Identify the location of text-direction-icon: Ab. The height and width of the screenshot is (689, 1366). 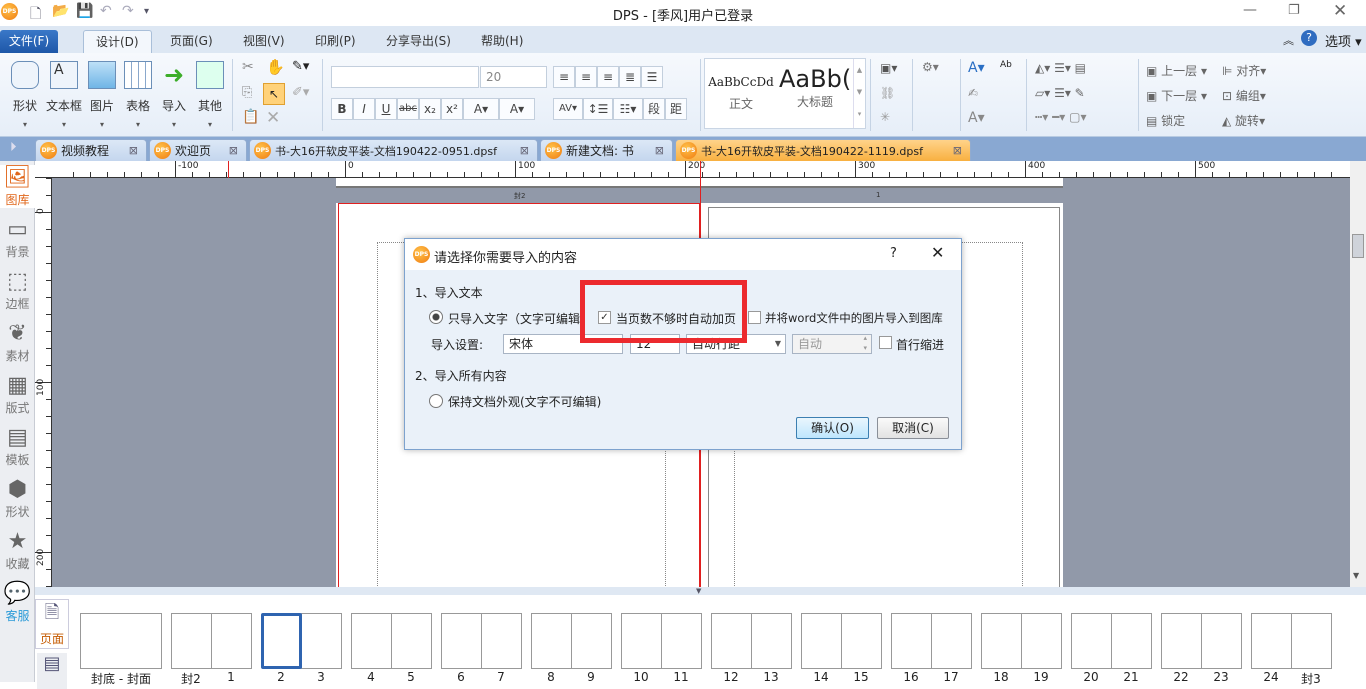
(1006, 65).